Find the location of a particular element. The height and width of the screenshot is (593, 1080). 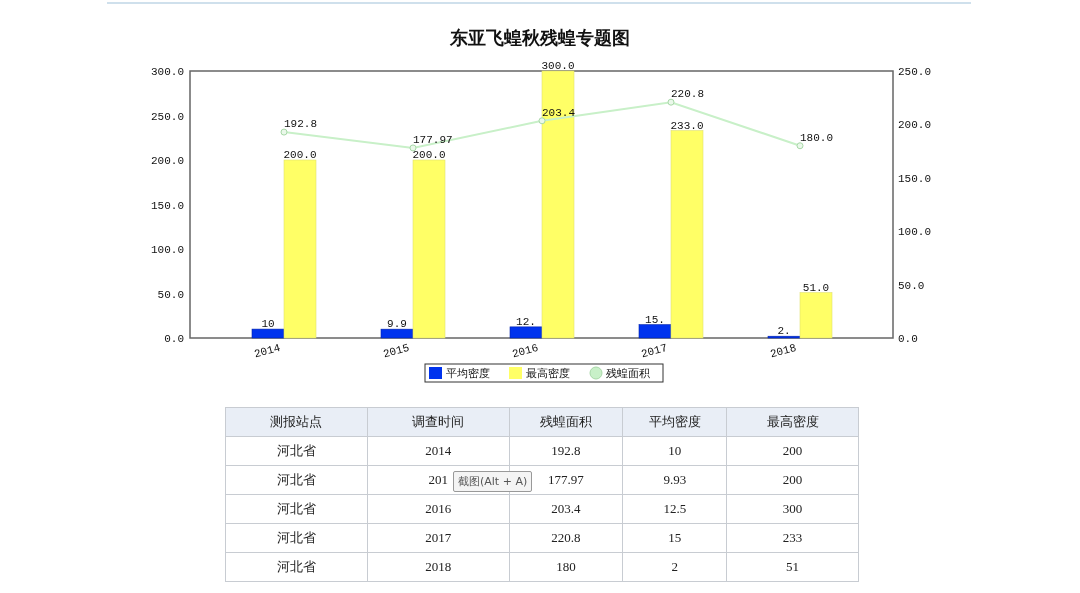

axis-label: 2015 is located at coordinates (396, 351).